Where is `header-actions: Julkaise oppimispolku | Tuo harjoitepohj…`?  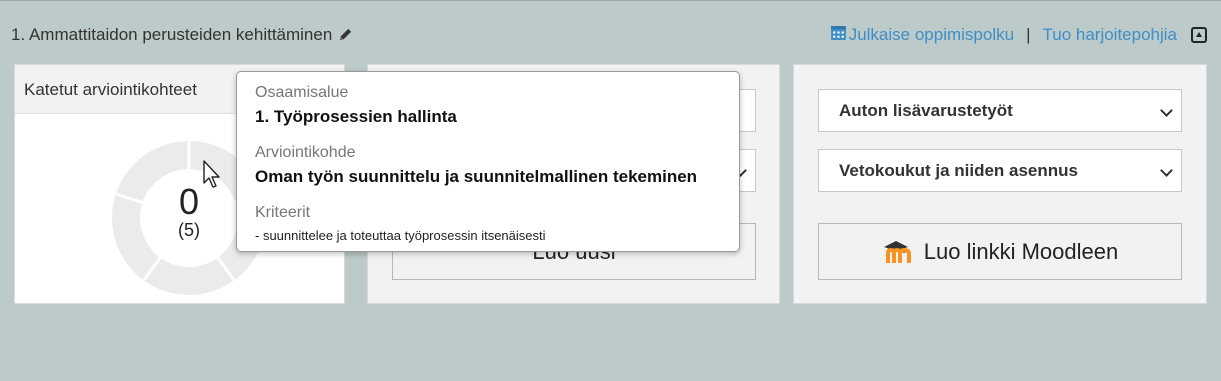
header-actions: Julkaise oppimispolku | Tuo harjoitepohj… is located at coordinates (1018, 35).